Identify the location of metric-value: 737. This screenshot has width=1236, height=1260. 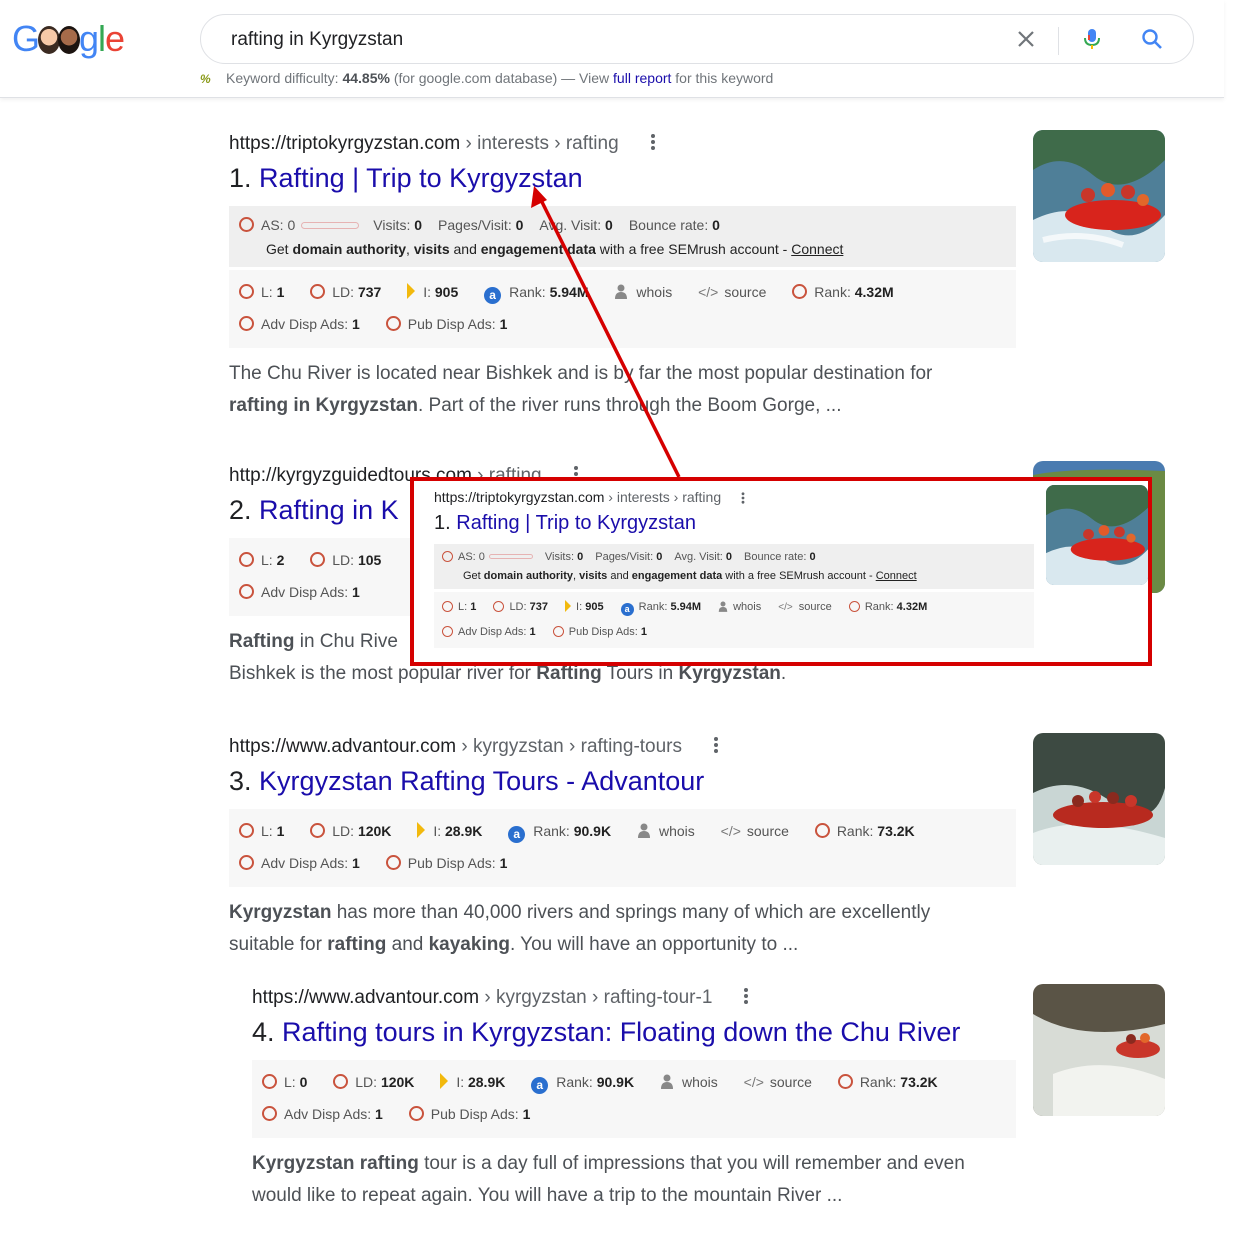
(369, 292).